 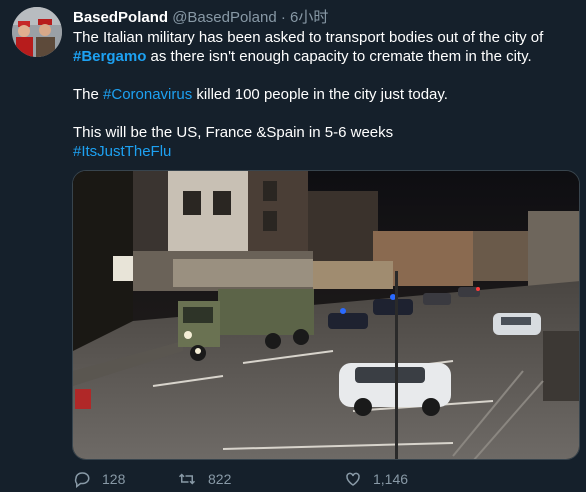 What do you see at coordinates (99, 479) in the screenshot?
I see `reply-button: 128` at bounding box center [99, 479].